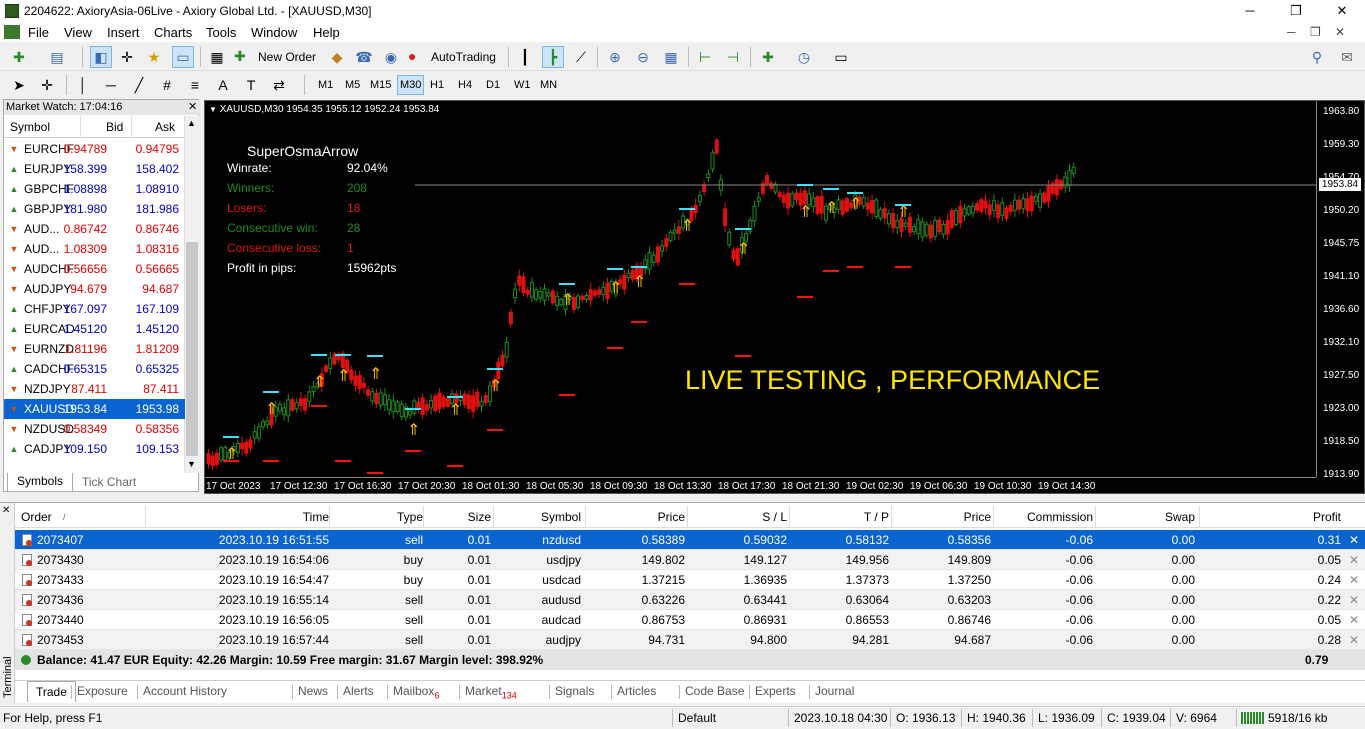 The image size is (1365, 729). I want to click on autoscroll-icon: ⊣, so click(733, 57).